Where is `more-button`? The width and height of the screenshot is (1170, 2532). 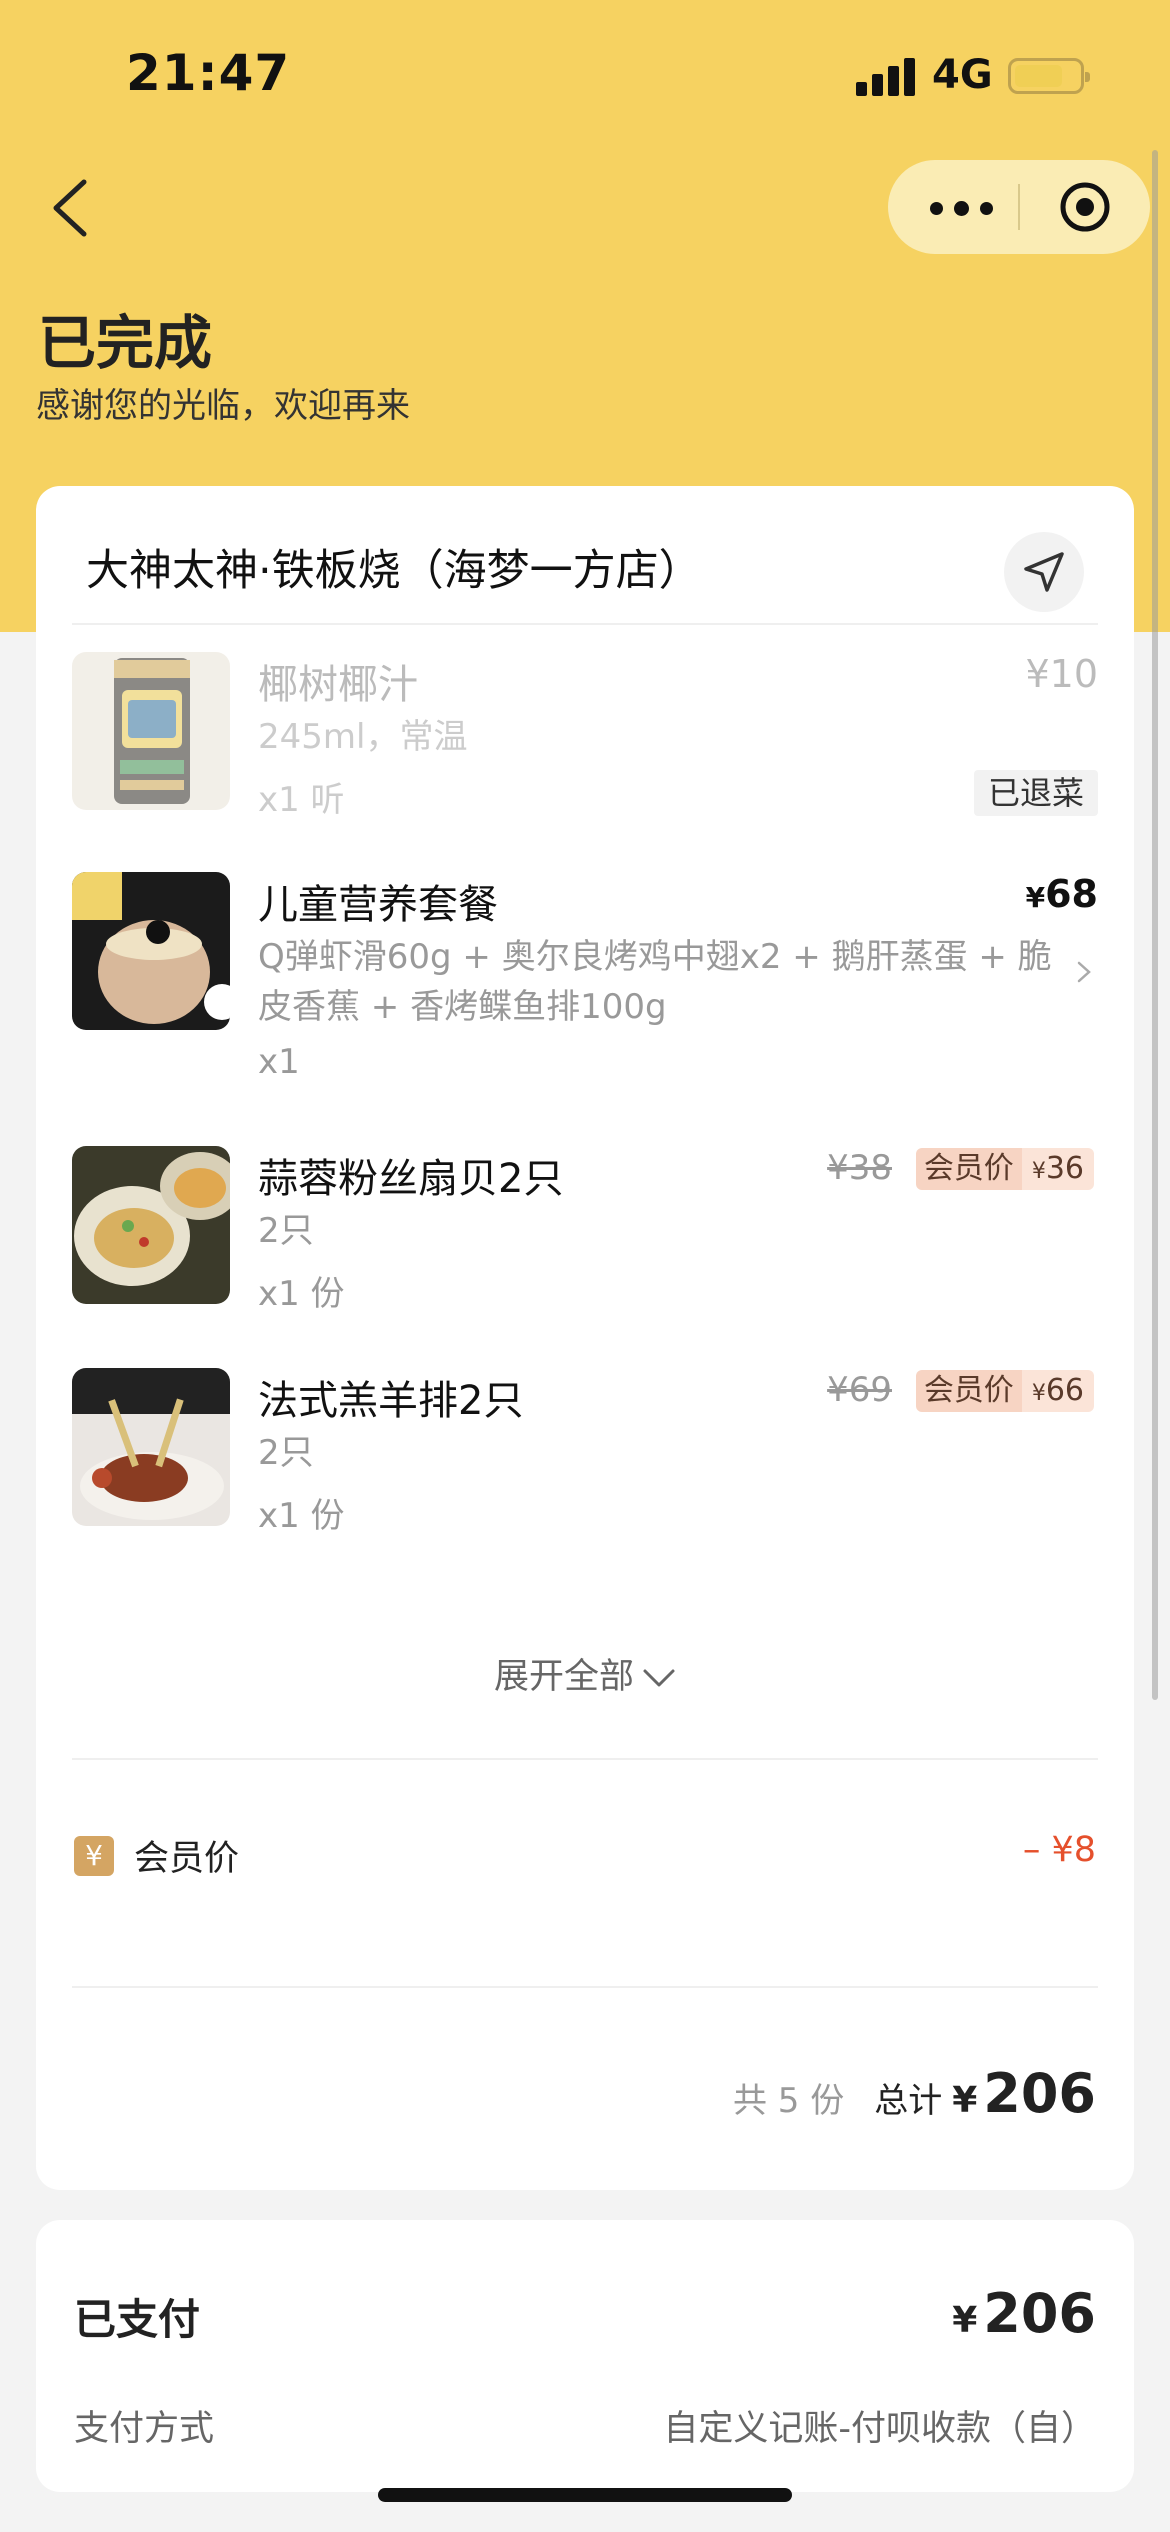
more-button is located at coordinates (963, 207).